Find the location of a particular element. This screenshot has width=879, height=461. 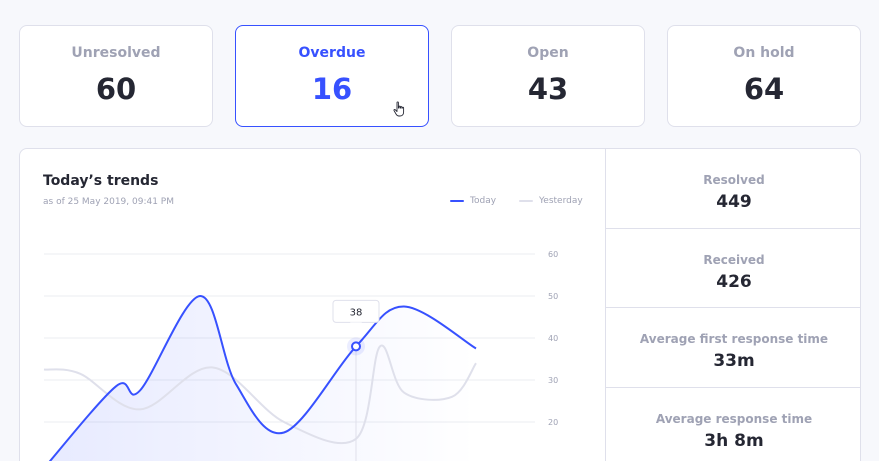

card-on-hold: On hold 64 is located at coordinates (764, 76).